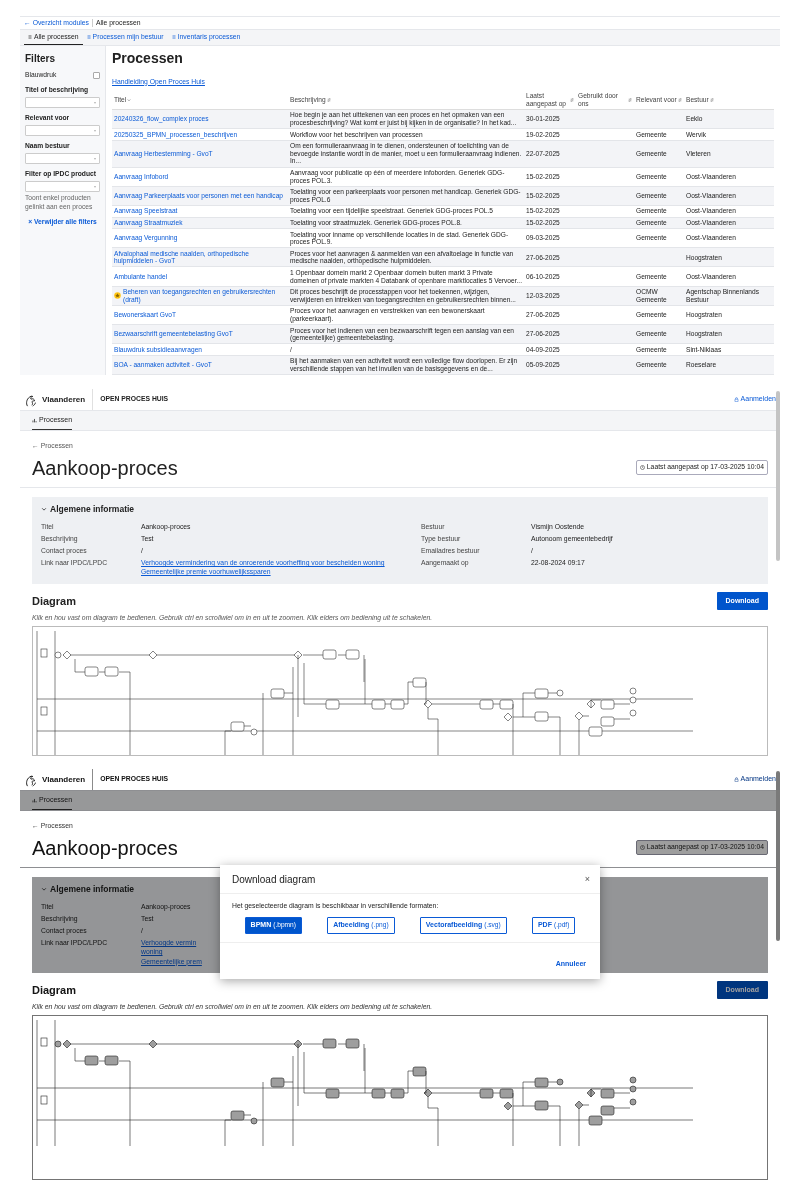 The width and height of the screenshot is (800, 1200). Describe the element at coordinates (96, 75) in the screenshot. I see `checkbox` at that location.